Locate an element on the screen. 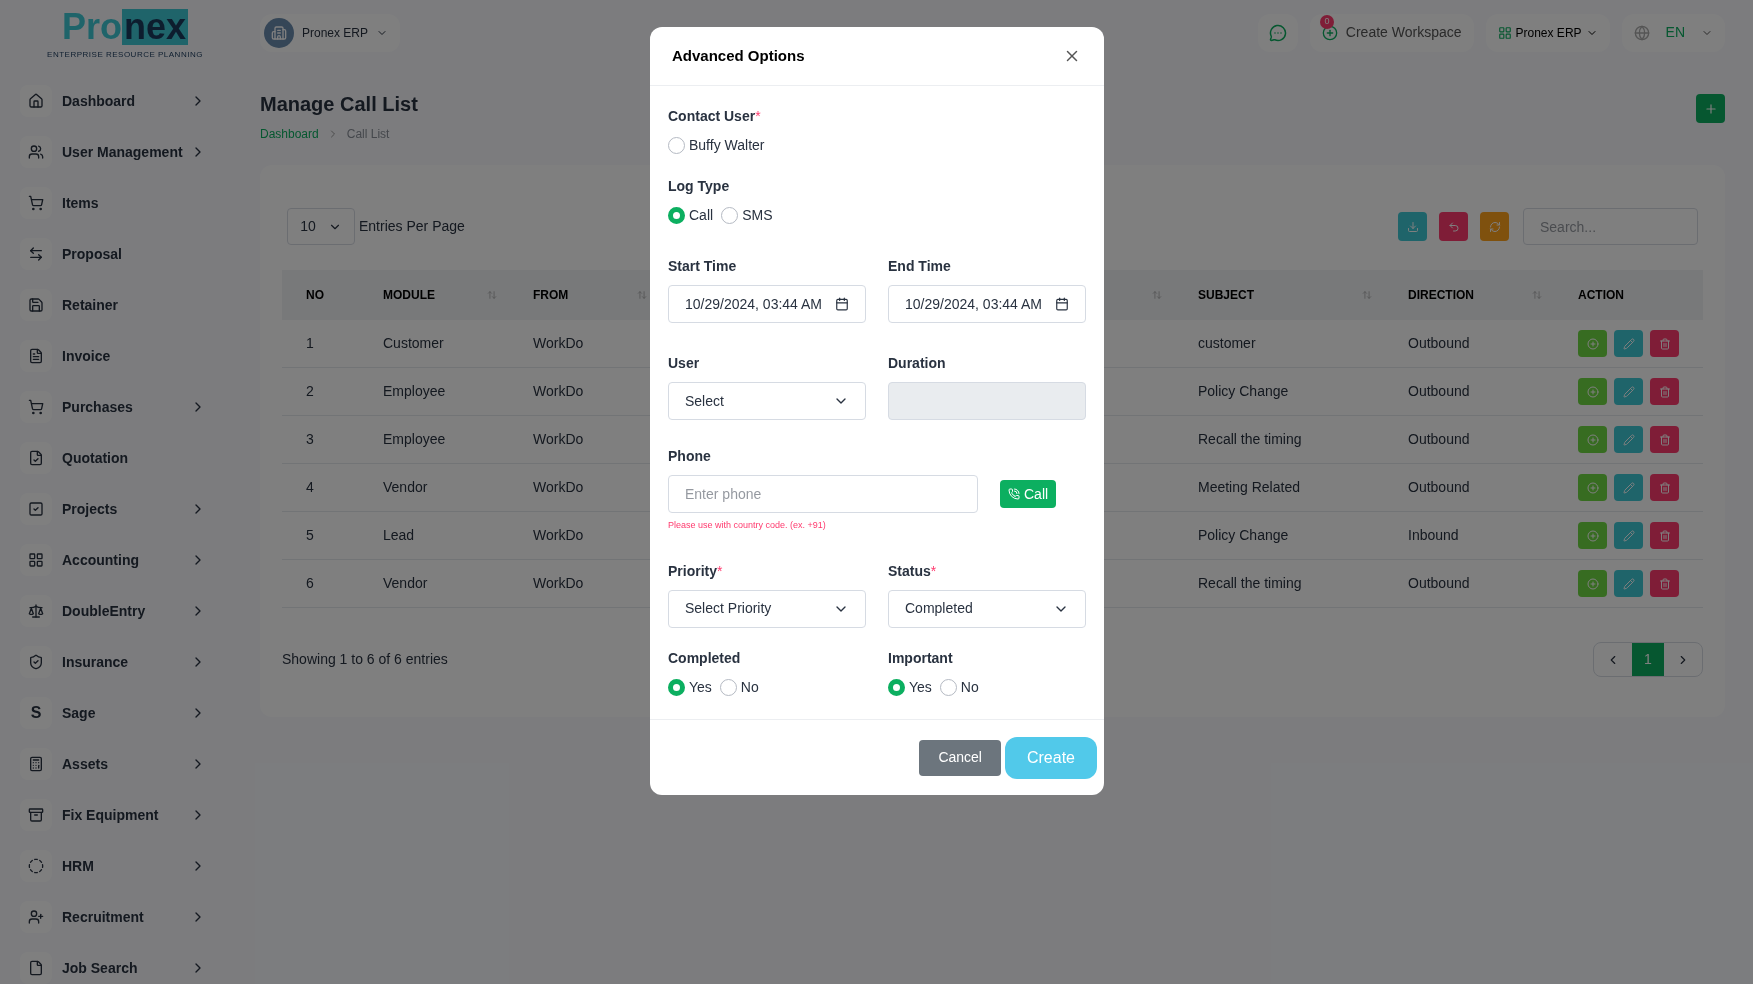  table-cell-text: customer is located at coordinates (1227, 343).